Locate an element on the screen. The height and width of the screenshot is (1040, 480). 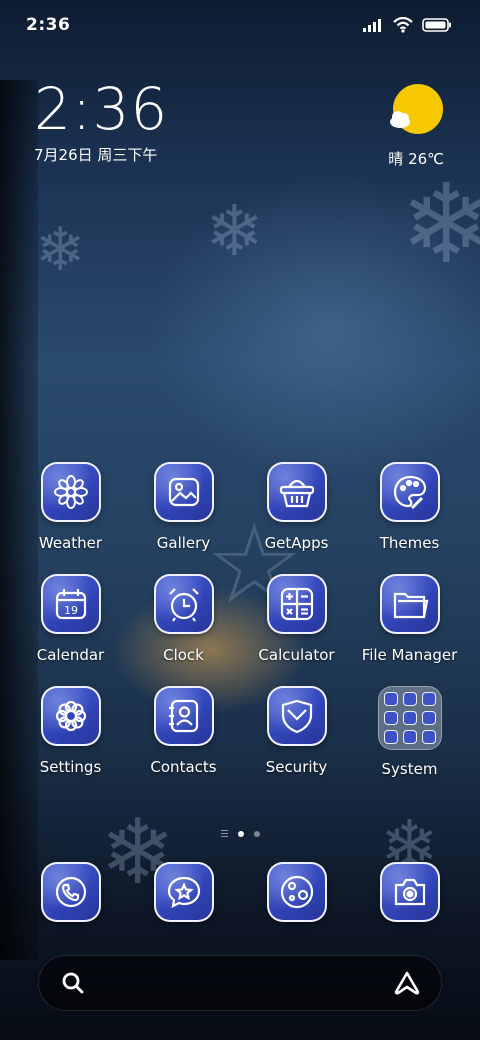
search-bar is located at coordinates (240, 983).